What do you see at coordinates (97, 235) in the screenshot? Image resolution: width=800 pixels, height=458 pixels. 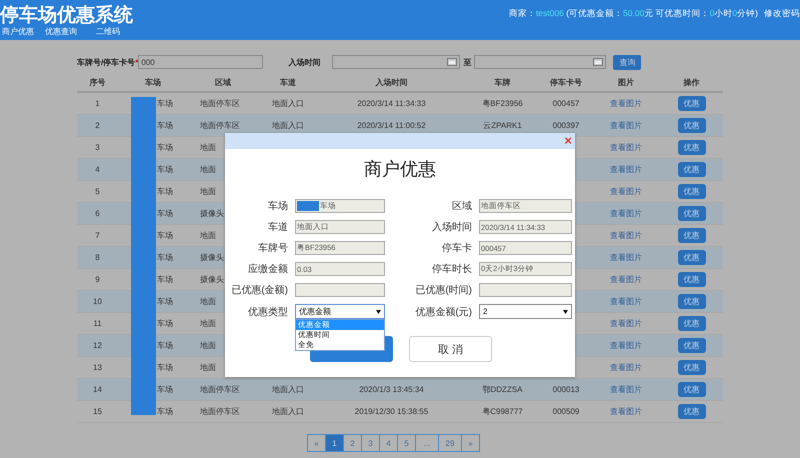 I see `table-cell: 7` at bounding box center [97, 235].